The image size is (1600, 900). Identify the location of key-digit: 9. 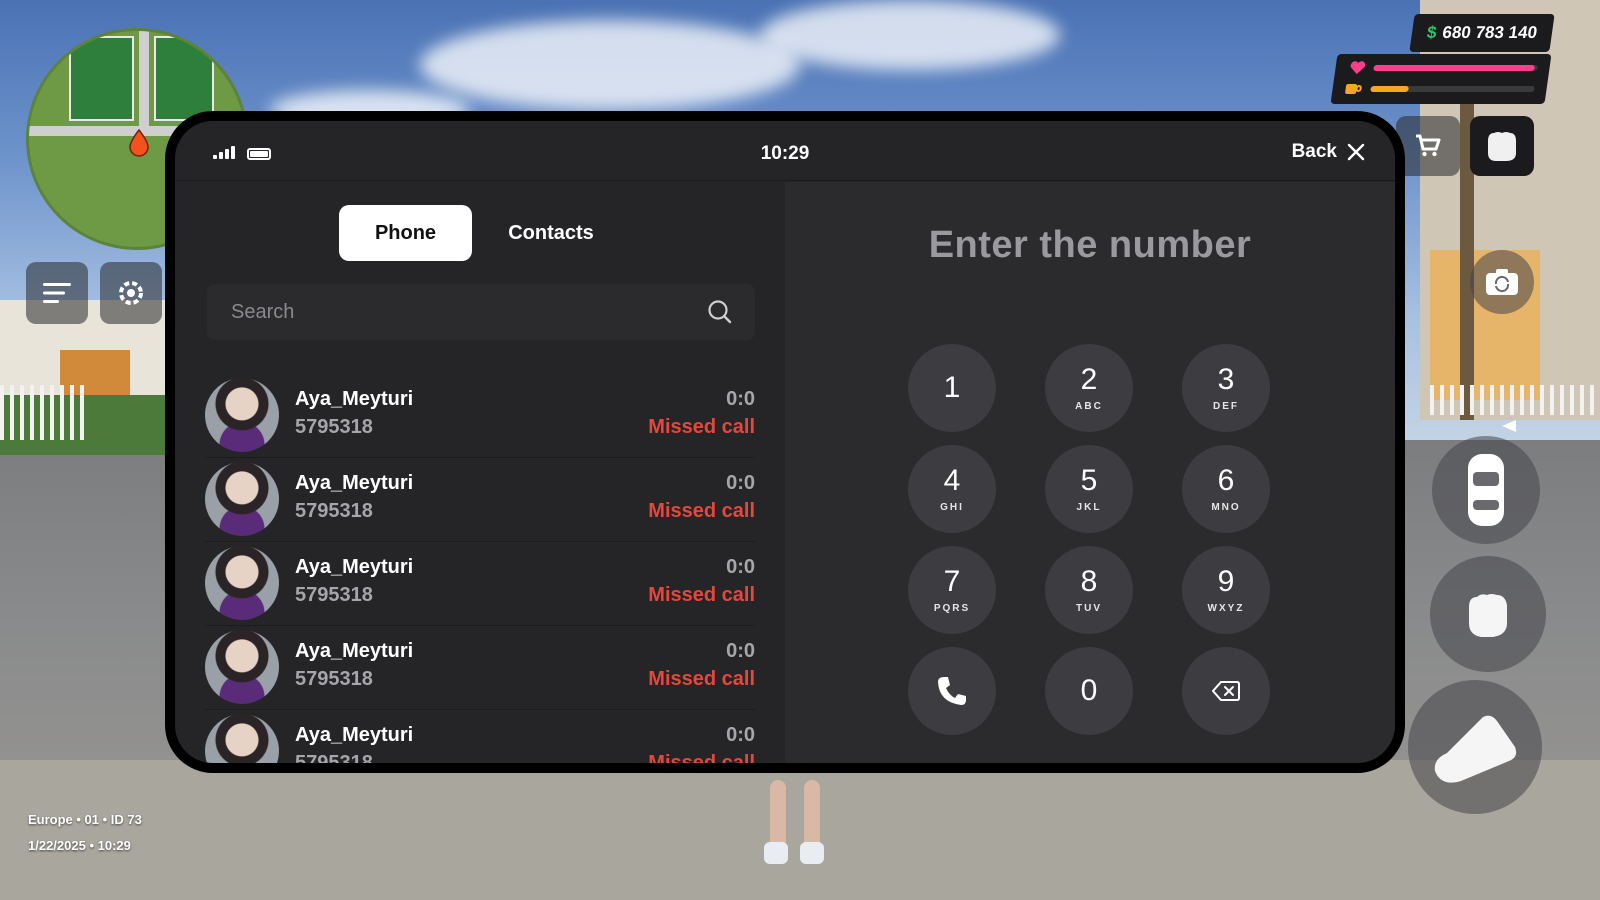
(1226, 581).